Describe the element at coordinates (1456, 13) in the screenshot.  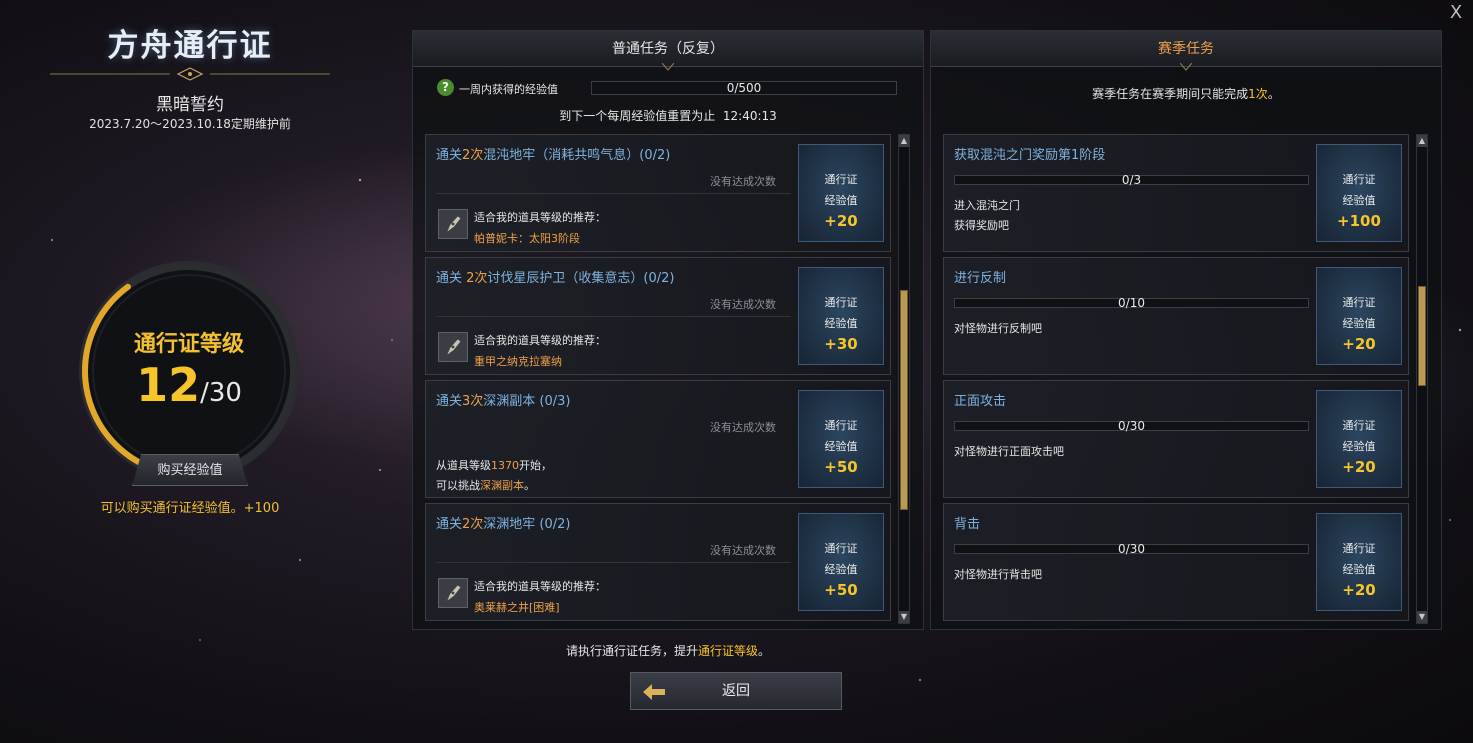
I see `close-icon: X` at that location.